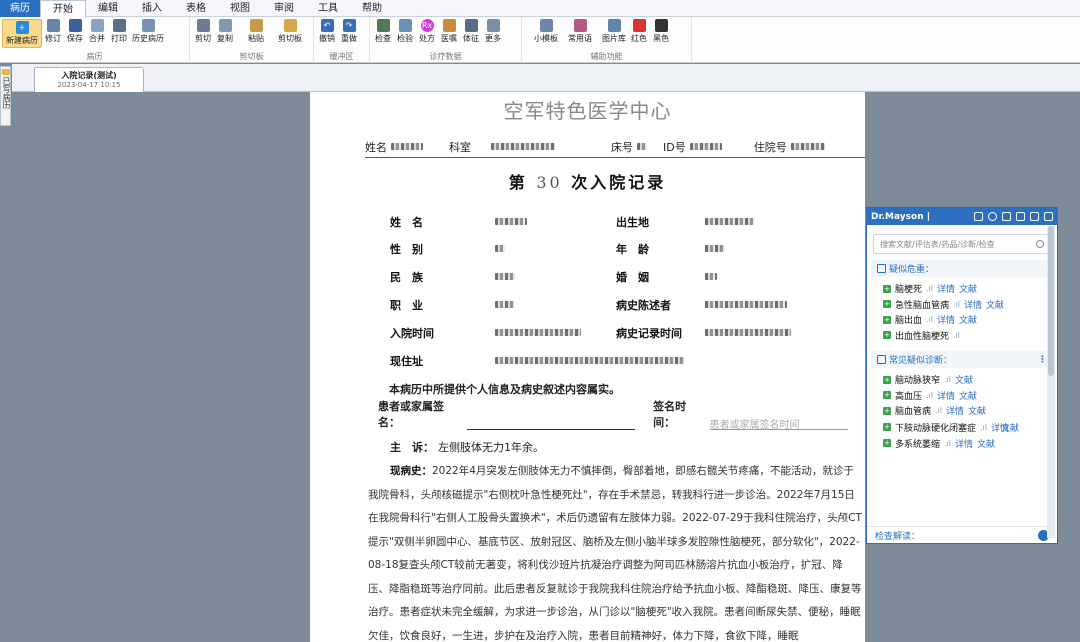  I want to click on print-button: 打印, so click(119, 31).